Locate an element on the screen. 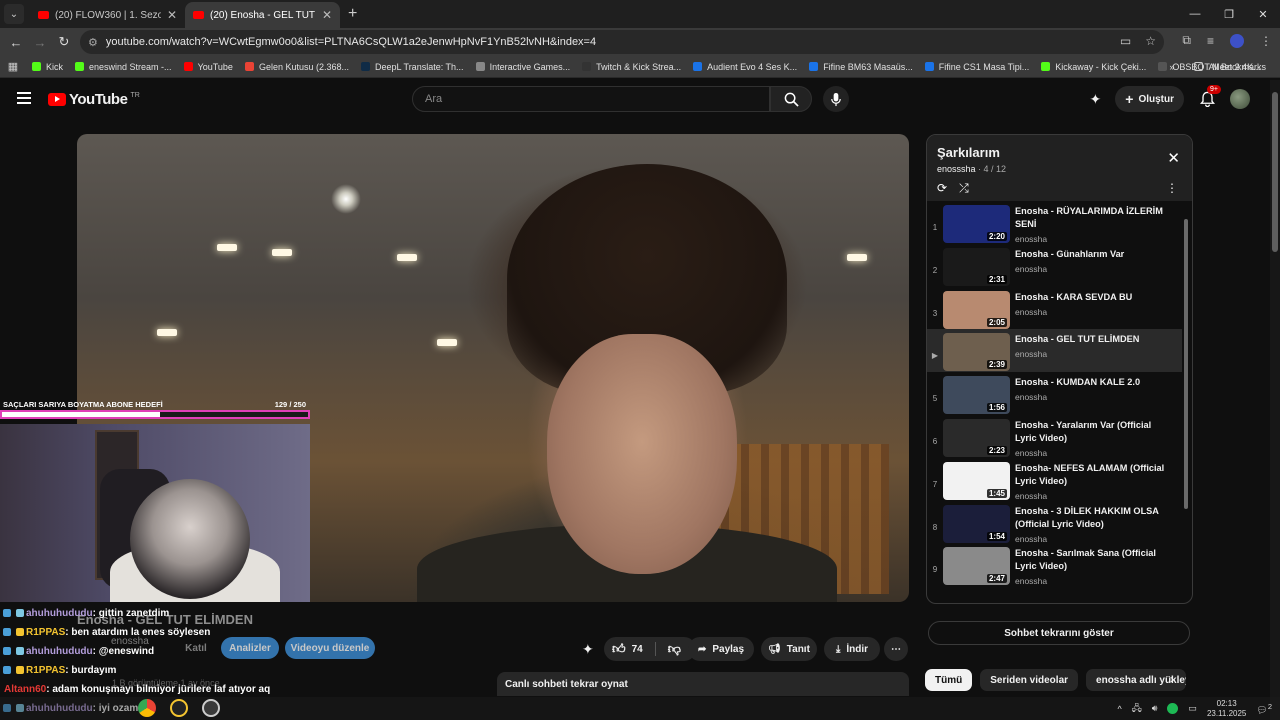  playlist-item: ▶ 2:39 Enosha - GEL TUT ELİMDEN enossha is located at coordinates (1054, 351).